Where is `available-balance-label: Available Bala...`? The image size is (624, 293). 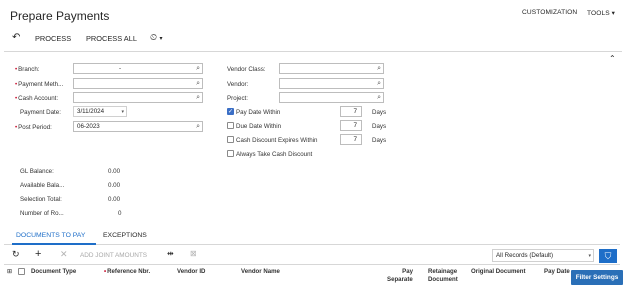 available-balance-label: Available Bala... is located at coordinates (42, 185).